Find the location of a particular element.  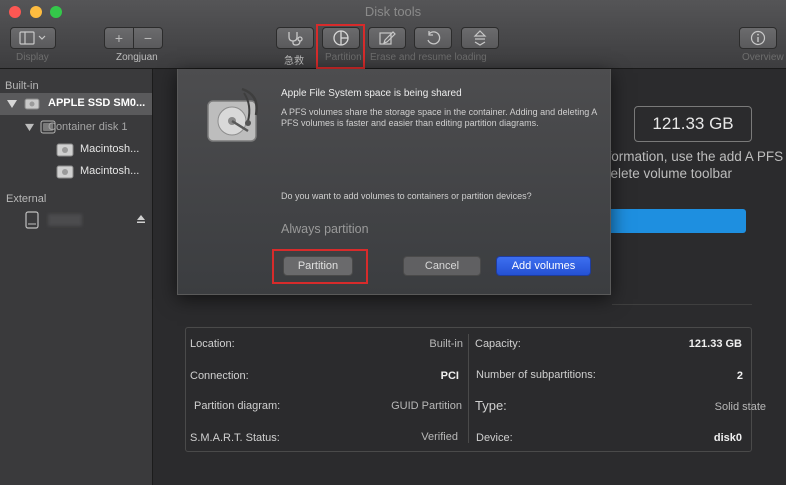

external-disk-icon is located at coordinates (32, 220).